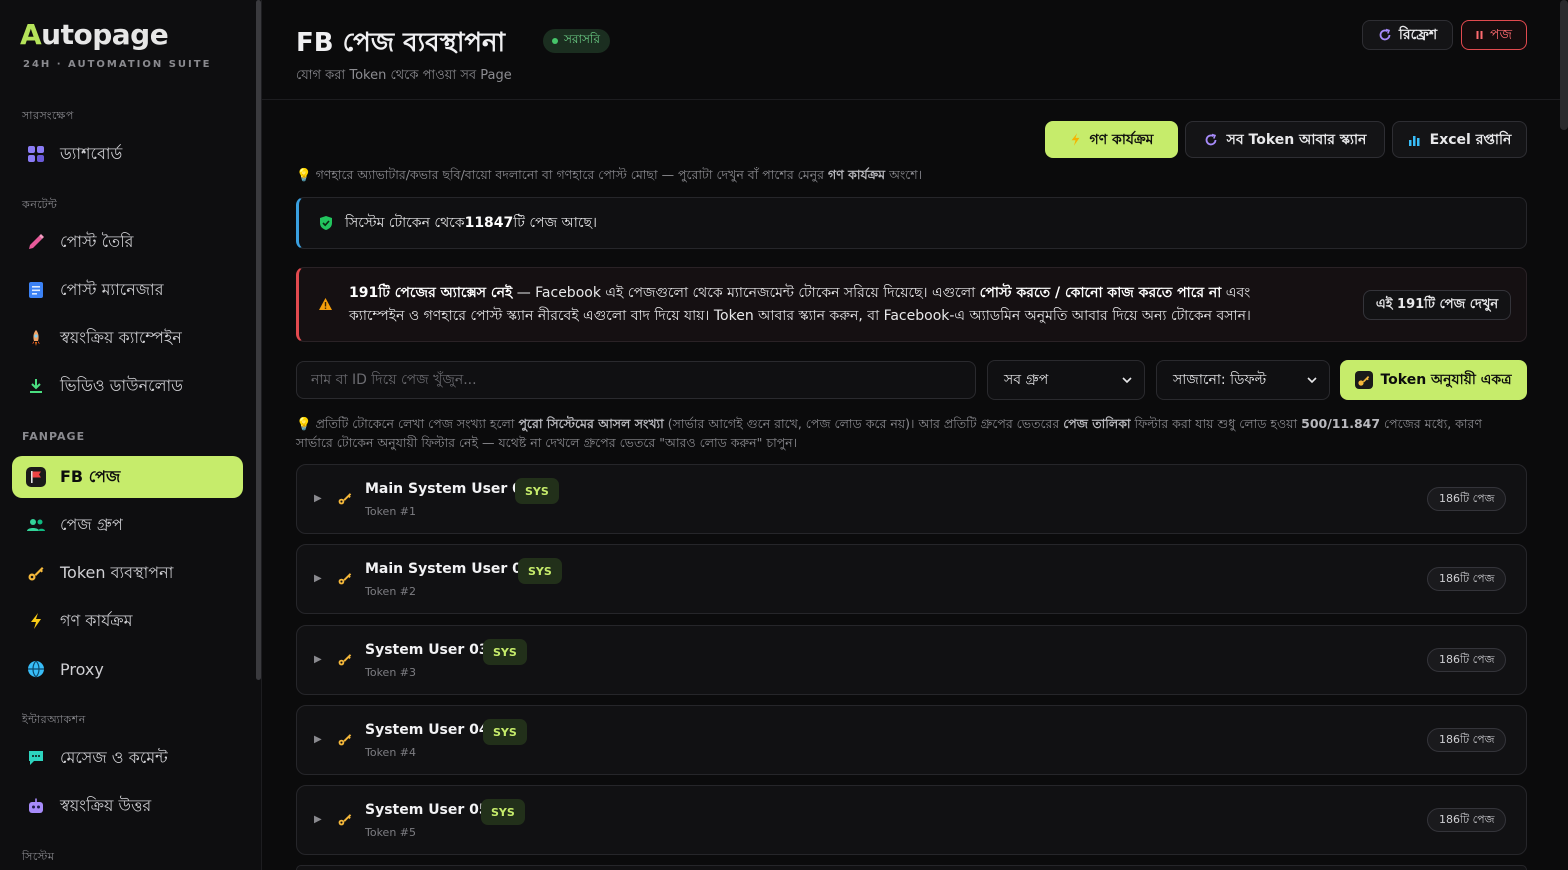 The image size is (1568, 870). What do you see at coordinates (911, 660) in the screenshot?
I see `token-group-card: ▶ System User 03 SYS Token #3 186টি পেজ` at bounding box center [911, 660].